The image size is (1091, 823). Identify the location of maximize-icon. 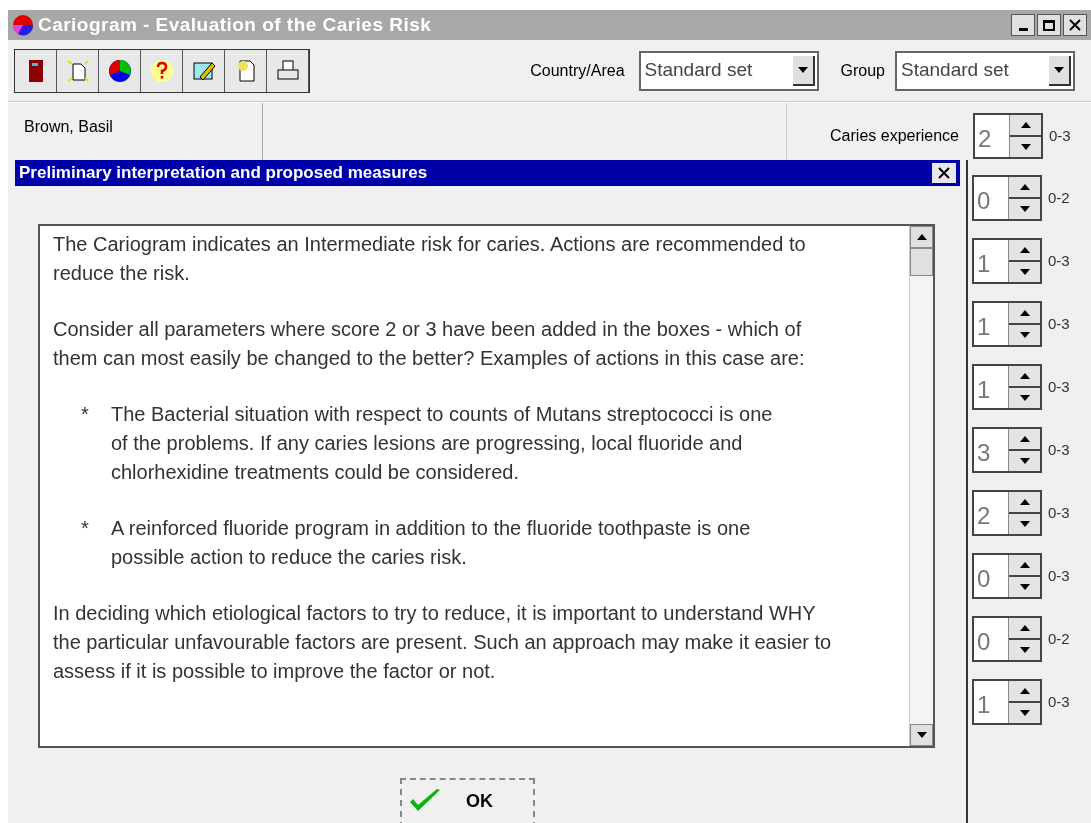
(1049, 25).